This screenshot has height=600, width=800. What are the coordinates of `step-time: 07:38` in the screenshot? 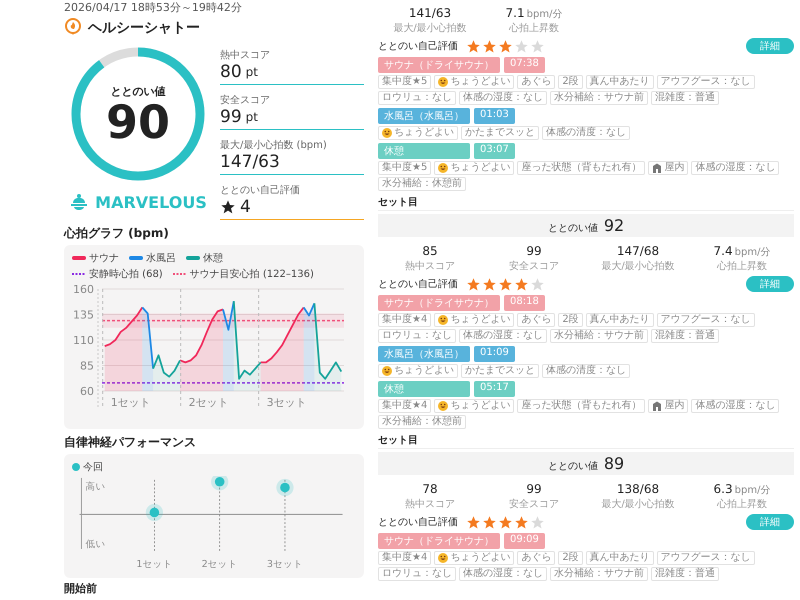 It's located at (524, 65).